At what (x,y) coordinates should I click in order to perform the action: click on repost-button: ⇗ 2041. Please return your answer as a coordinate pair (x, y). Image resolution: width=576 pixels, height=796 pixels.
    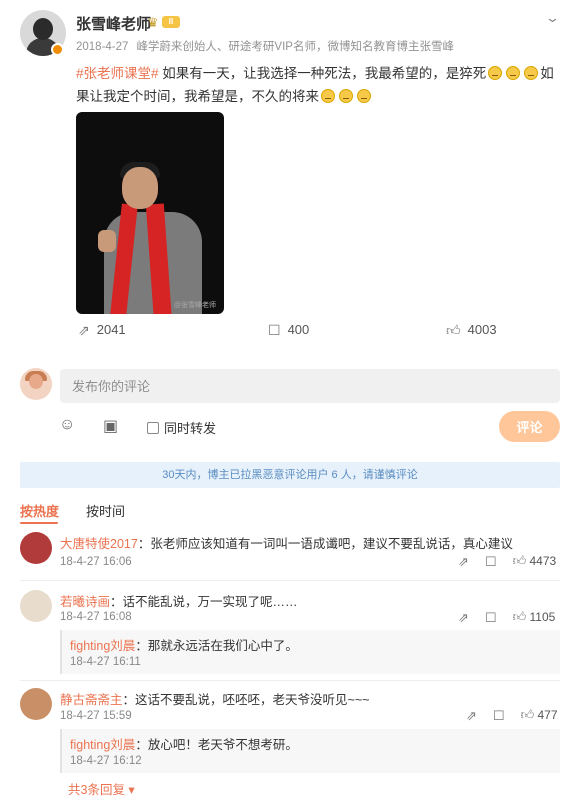
    Looking at the image, I should click on (102, 329).